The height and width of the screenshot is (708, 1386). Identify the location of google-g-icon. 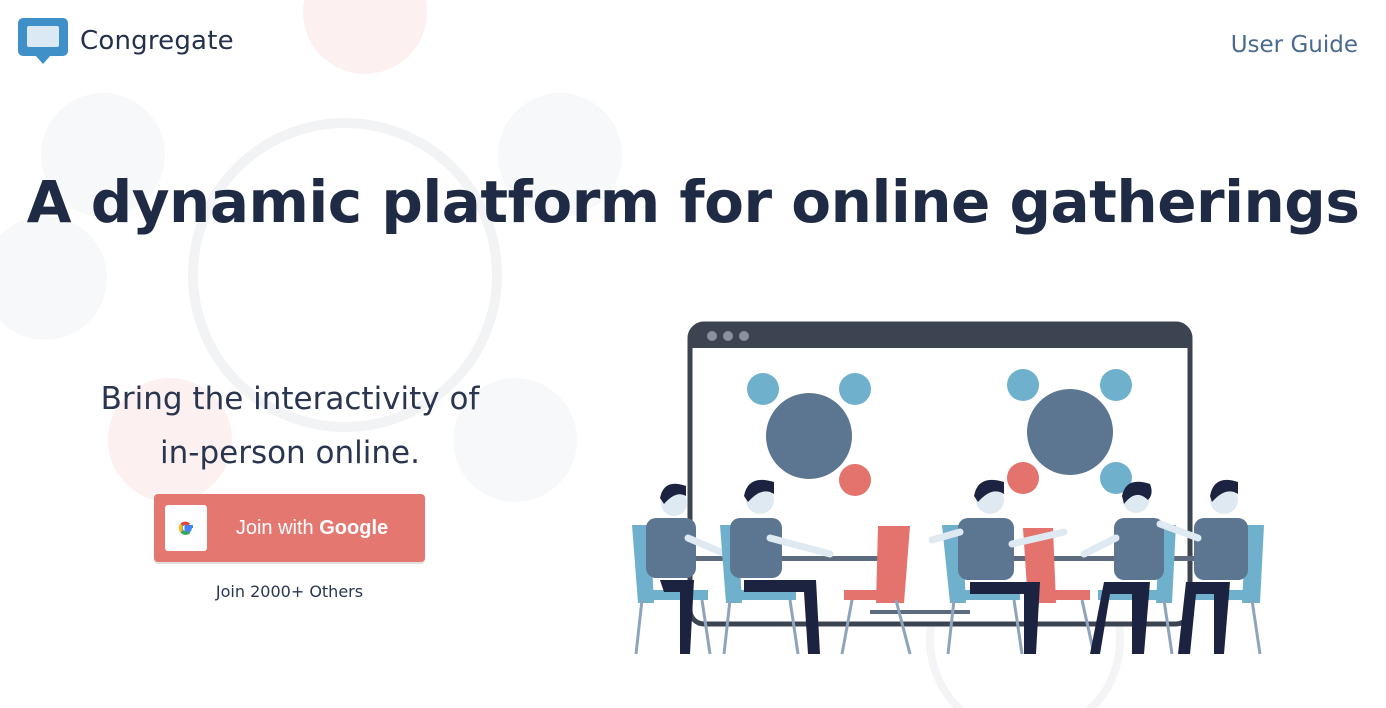
(186, 528).